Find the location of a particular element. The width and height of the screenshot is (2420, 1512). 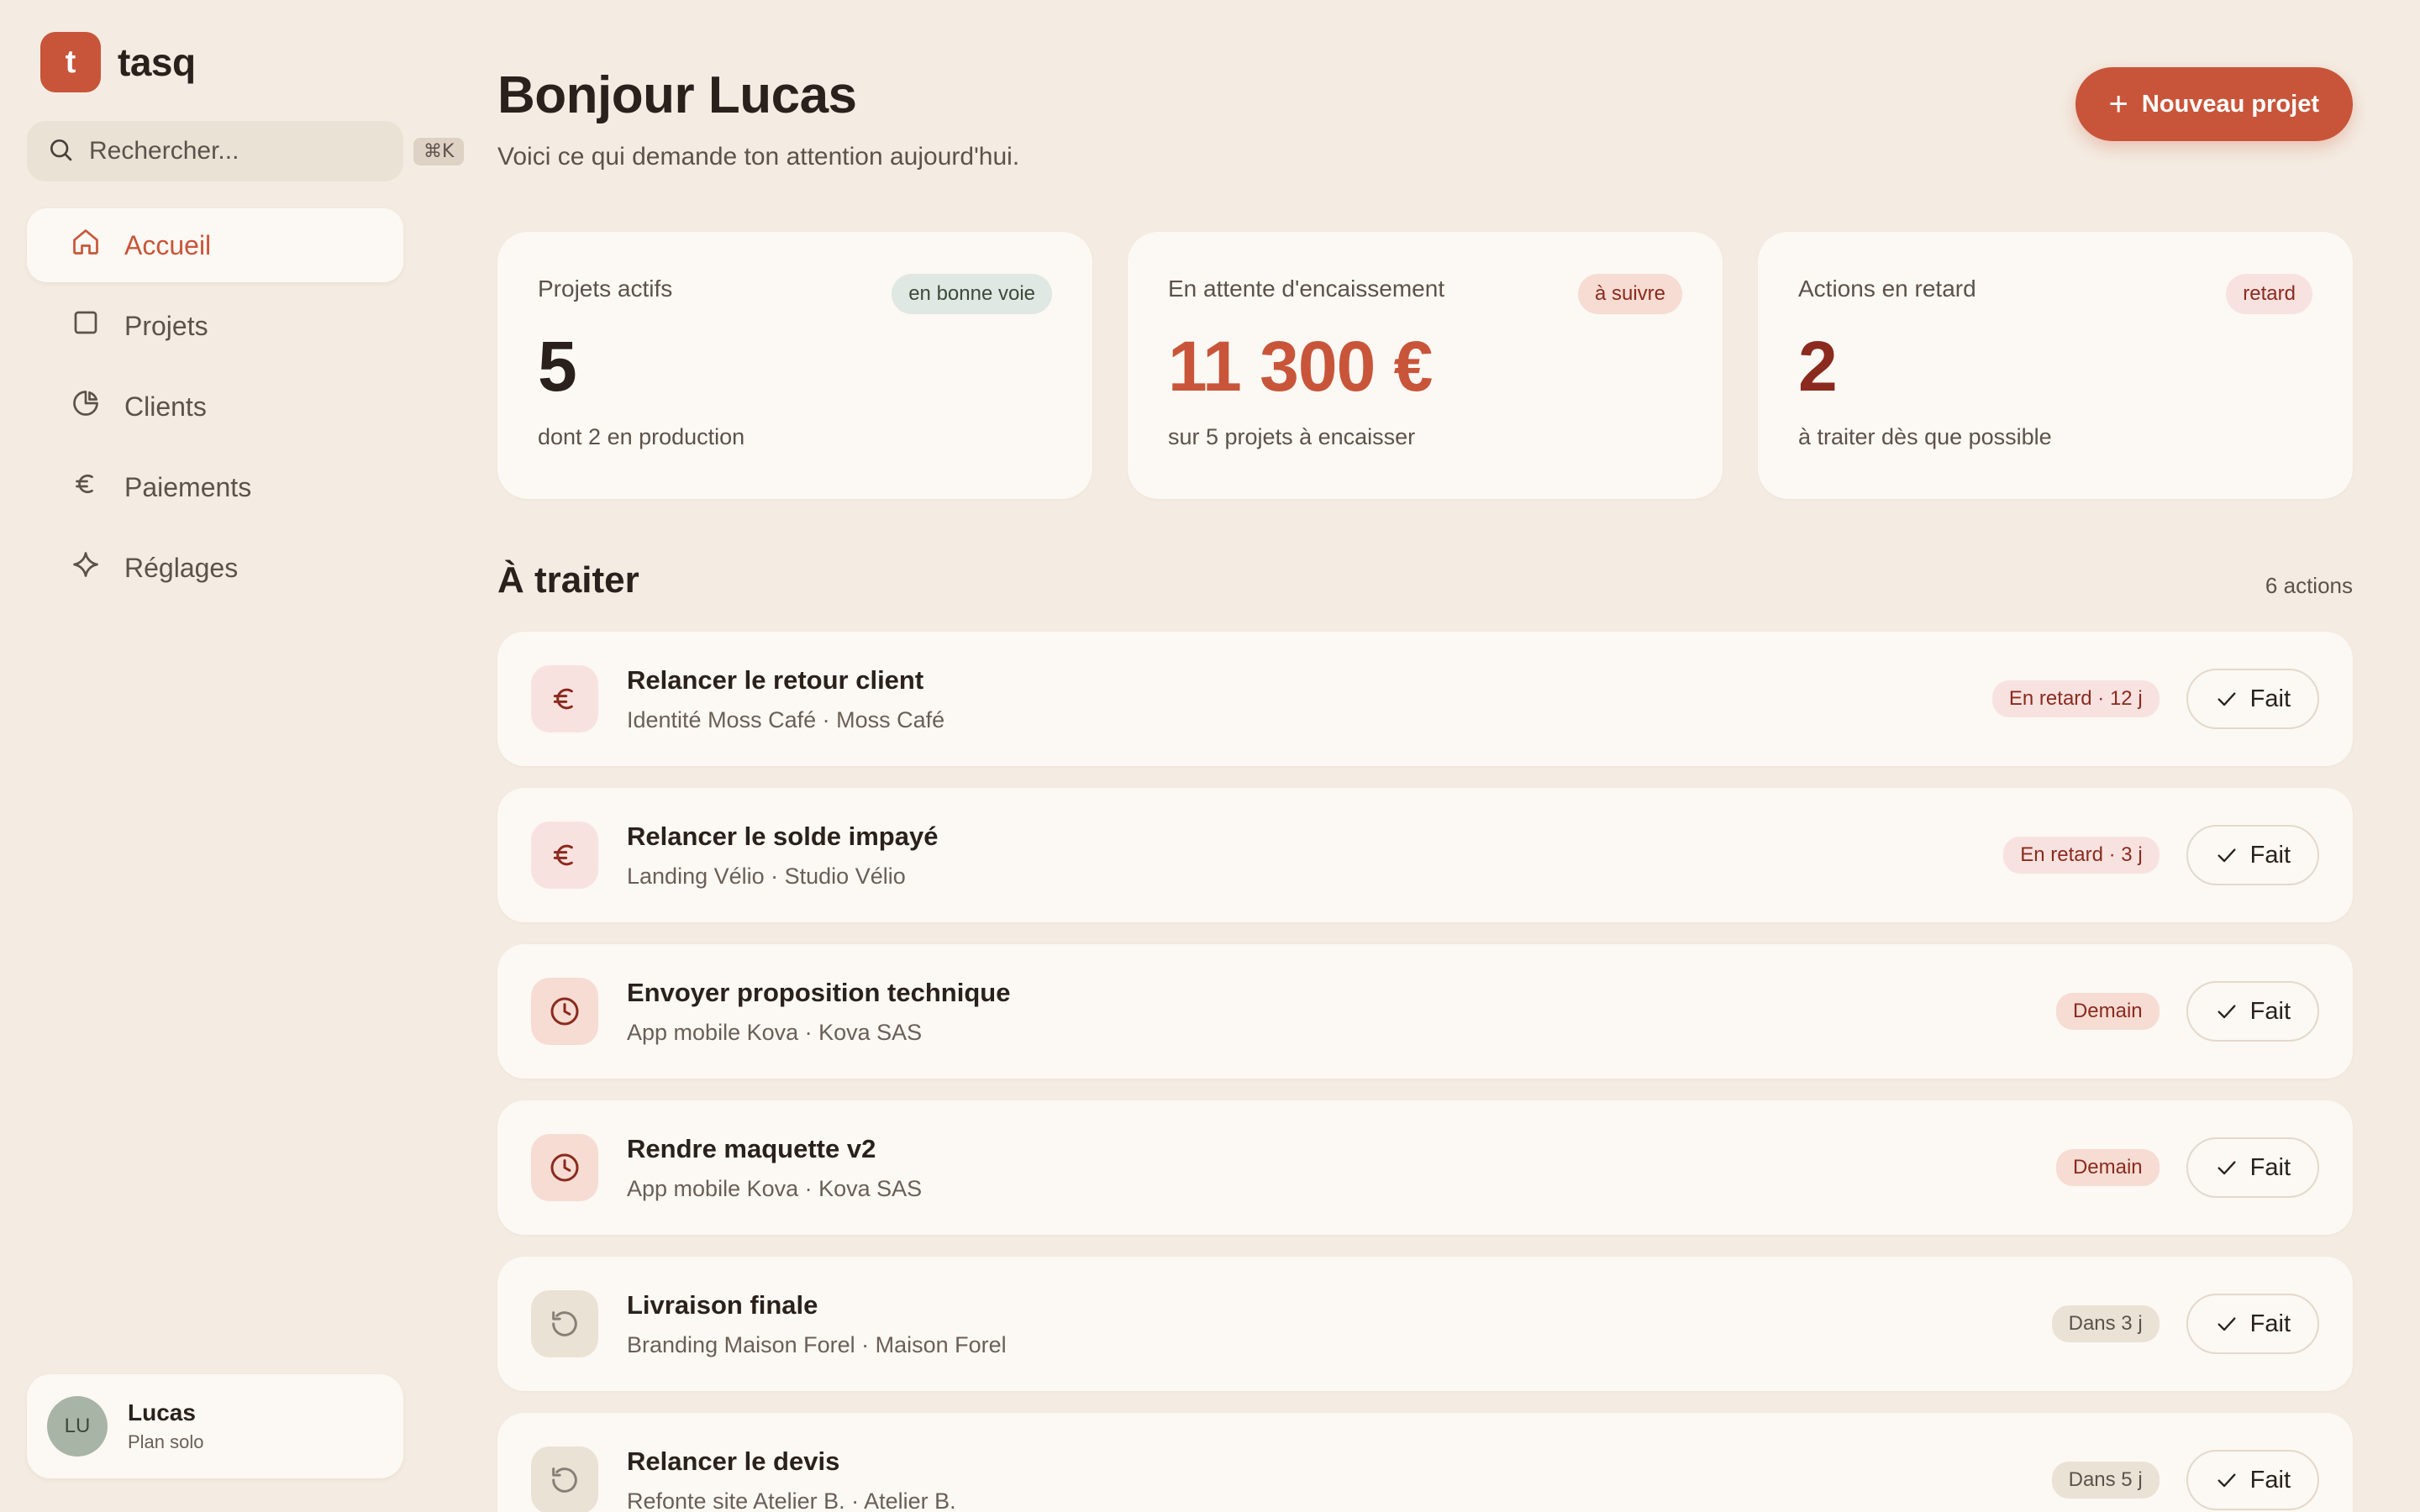

stat-note: sur 5 projets à encaisser is located at coordinates (1292, 436).